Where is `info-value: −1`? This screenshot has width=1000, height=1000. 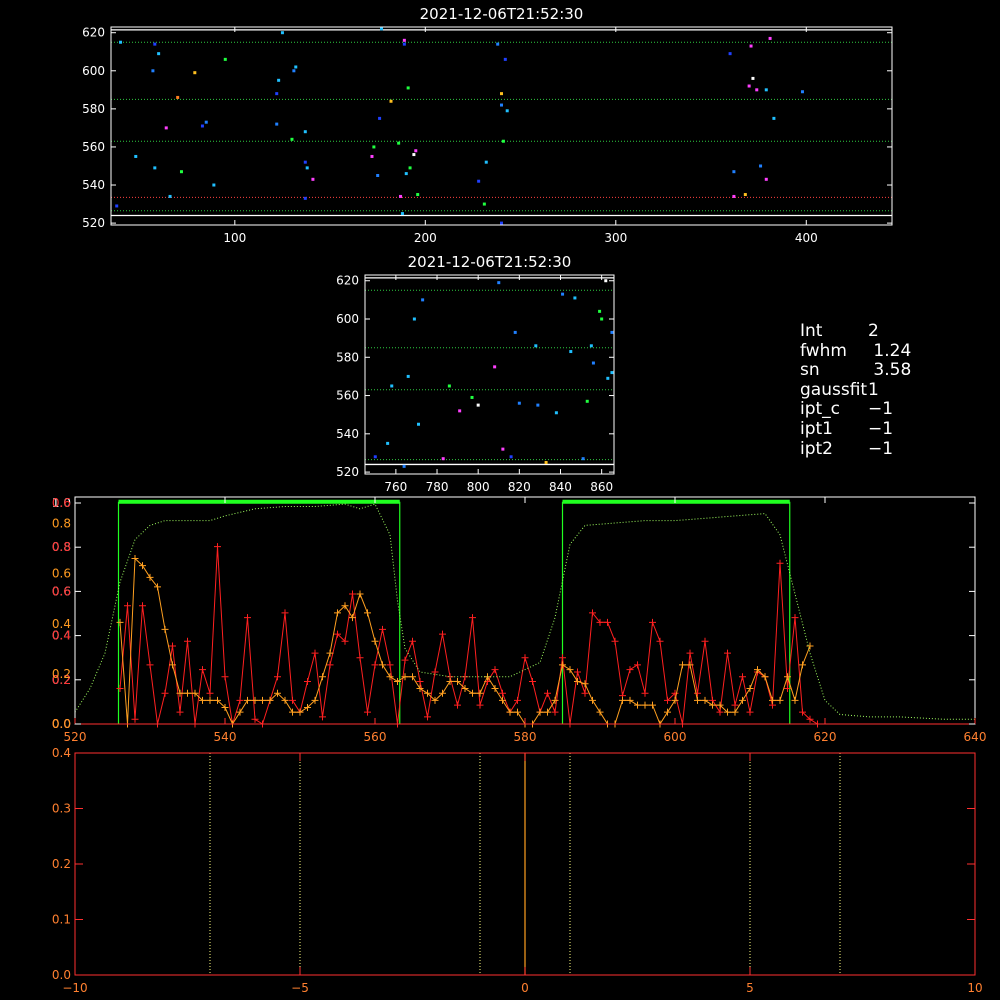
info-value: −1 is located at coordinates (881, 409).